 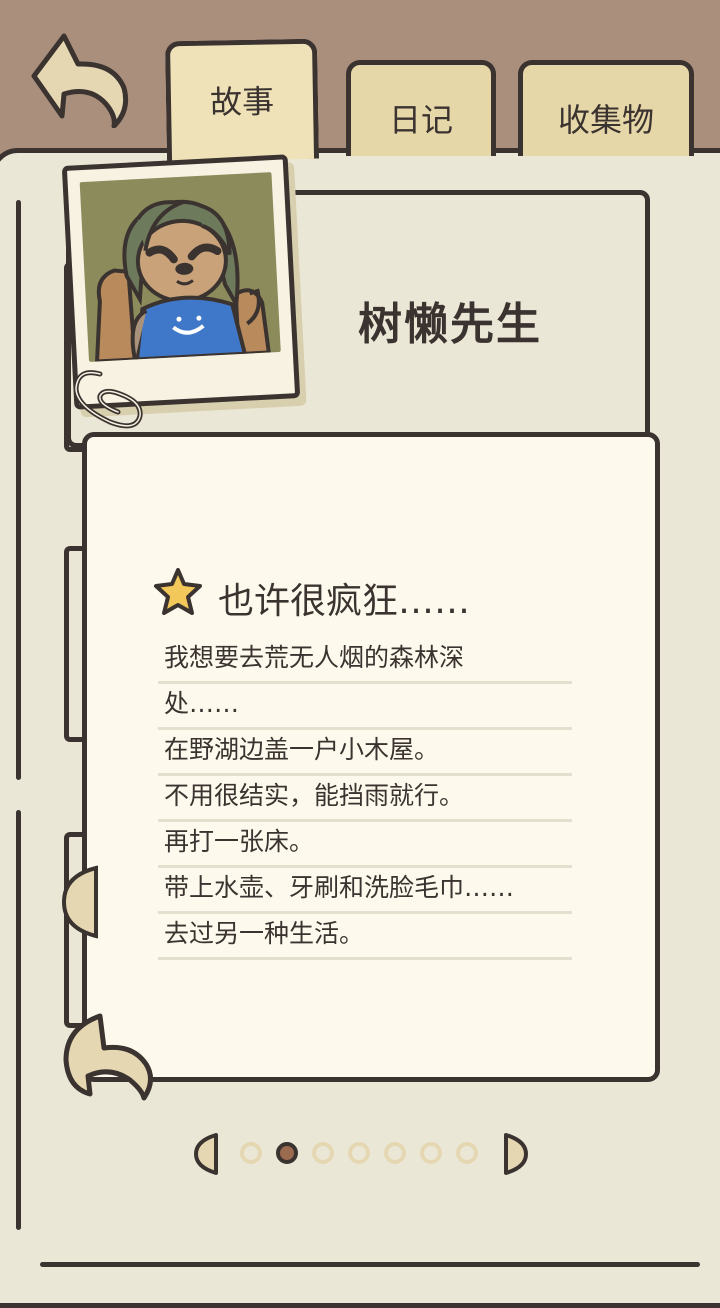 What do you see at coordinates (78, 79) in the screenshot?
I see `back-arrow-icon` at bounding box center [78, 79].